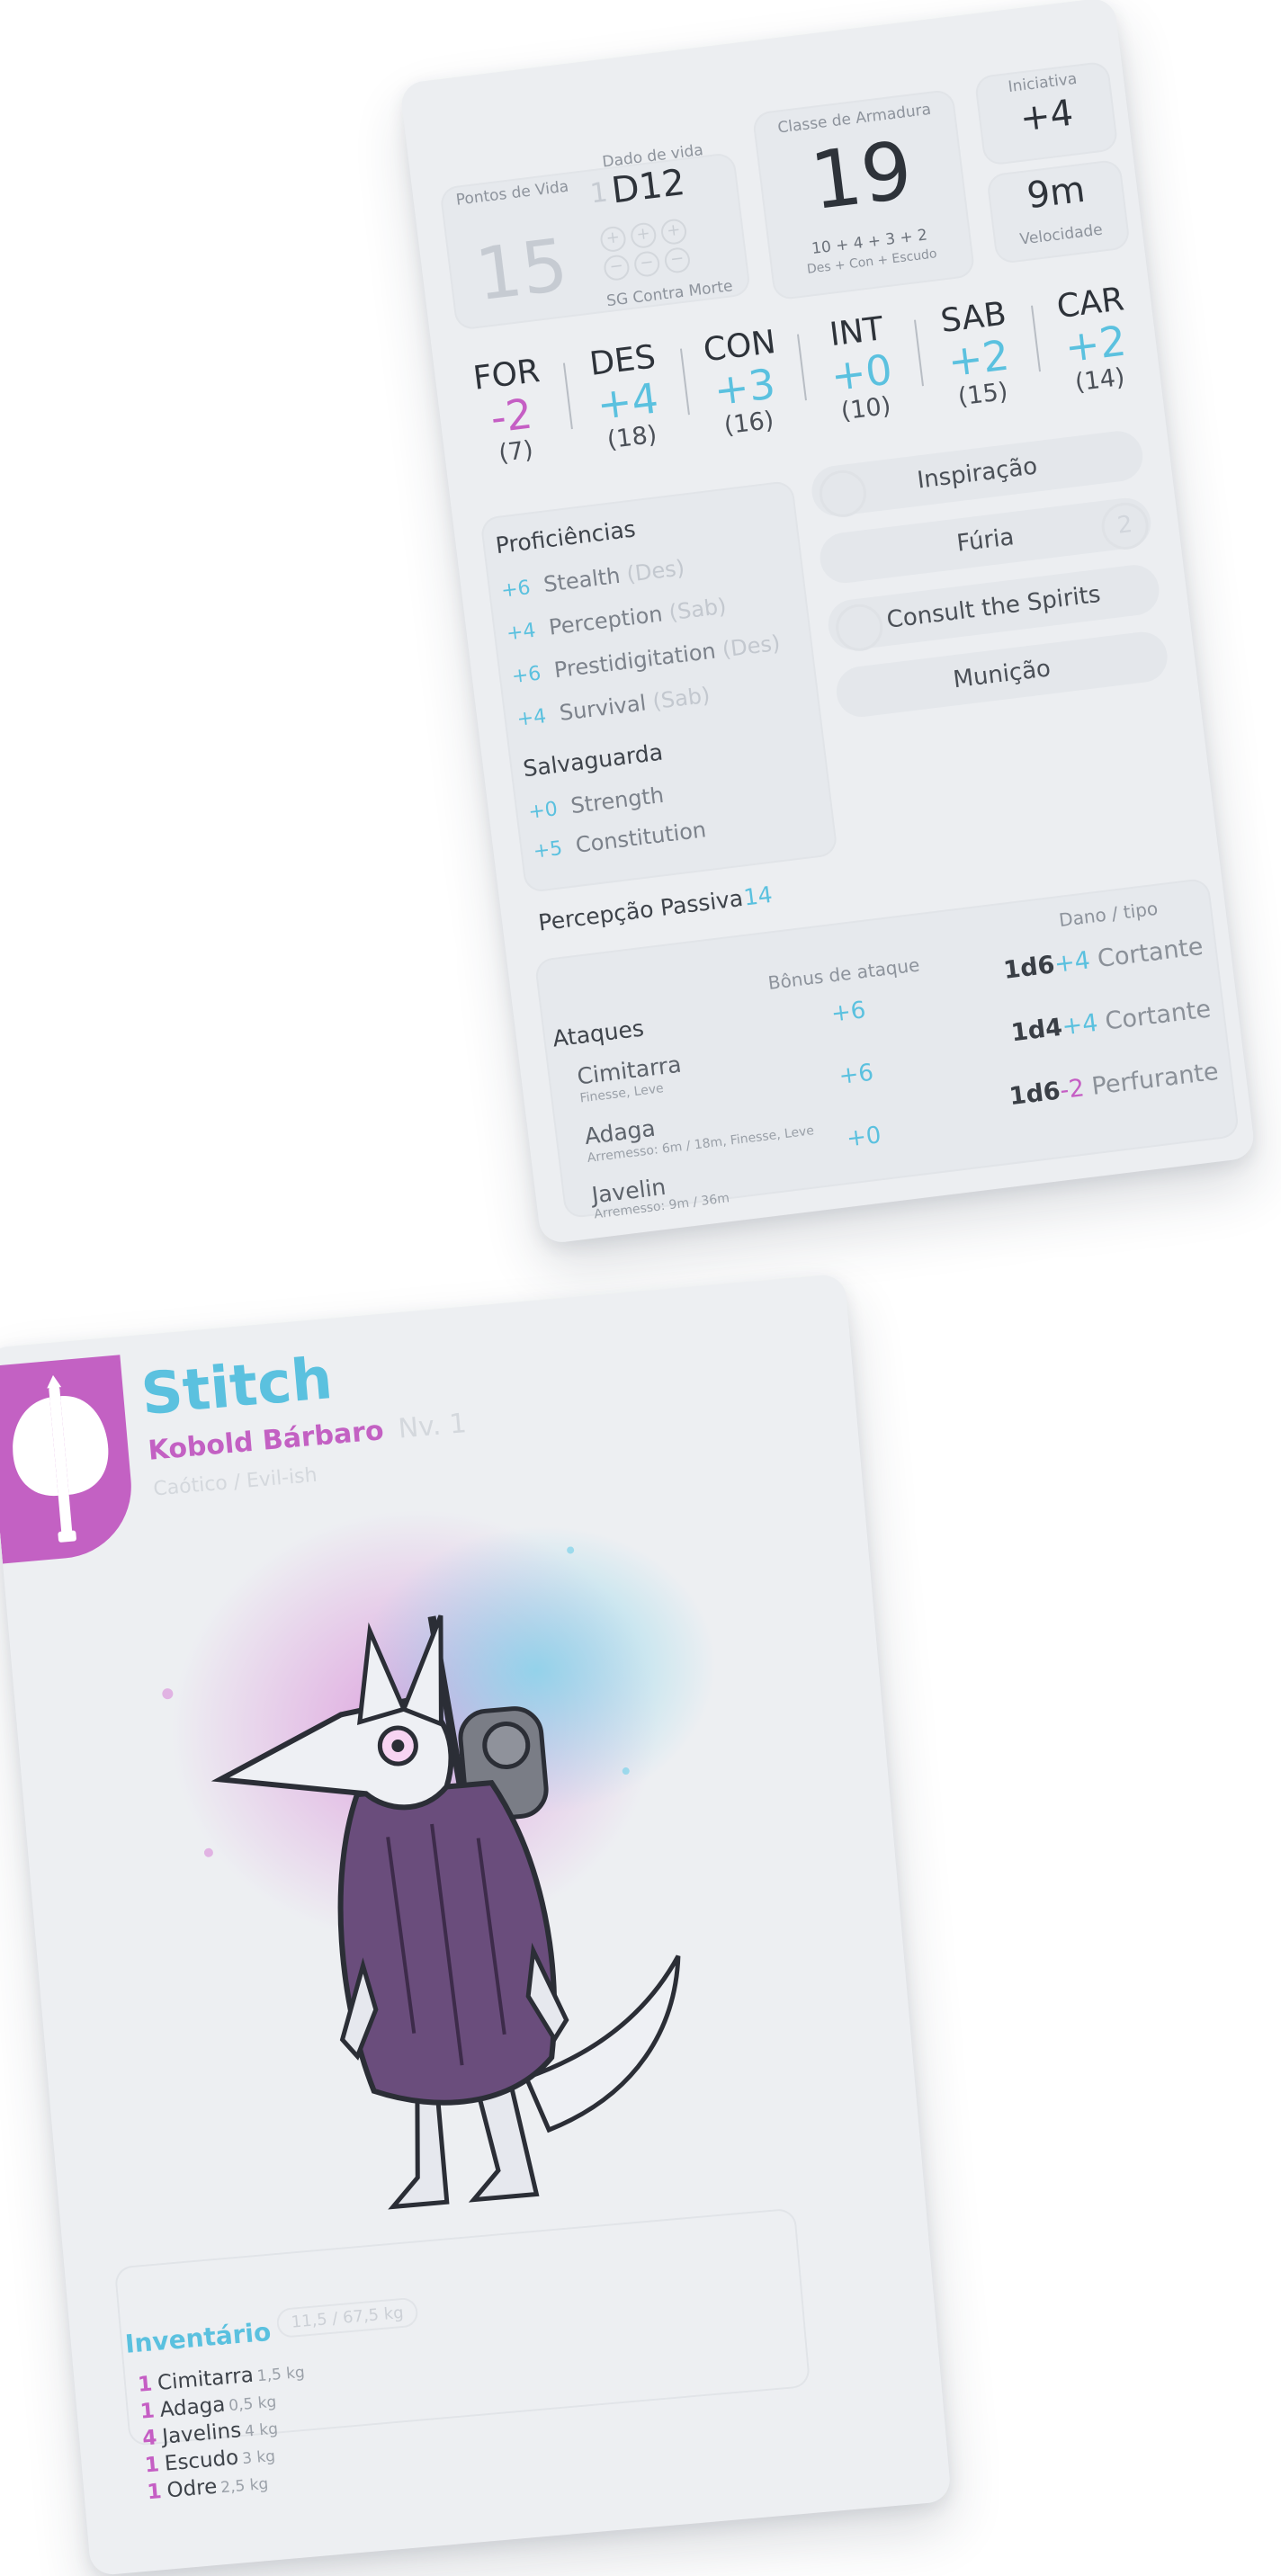  What do you see at coordinates (627, 397) in the screenshot?
I see `stat-dex: DES +4 (18)` at bounding box center [627, 397].